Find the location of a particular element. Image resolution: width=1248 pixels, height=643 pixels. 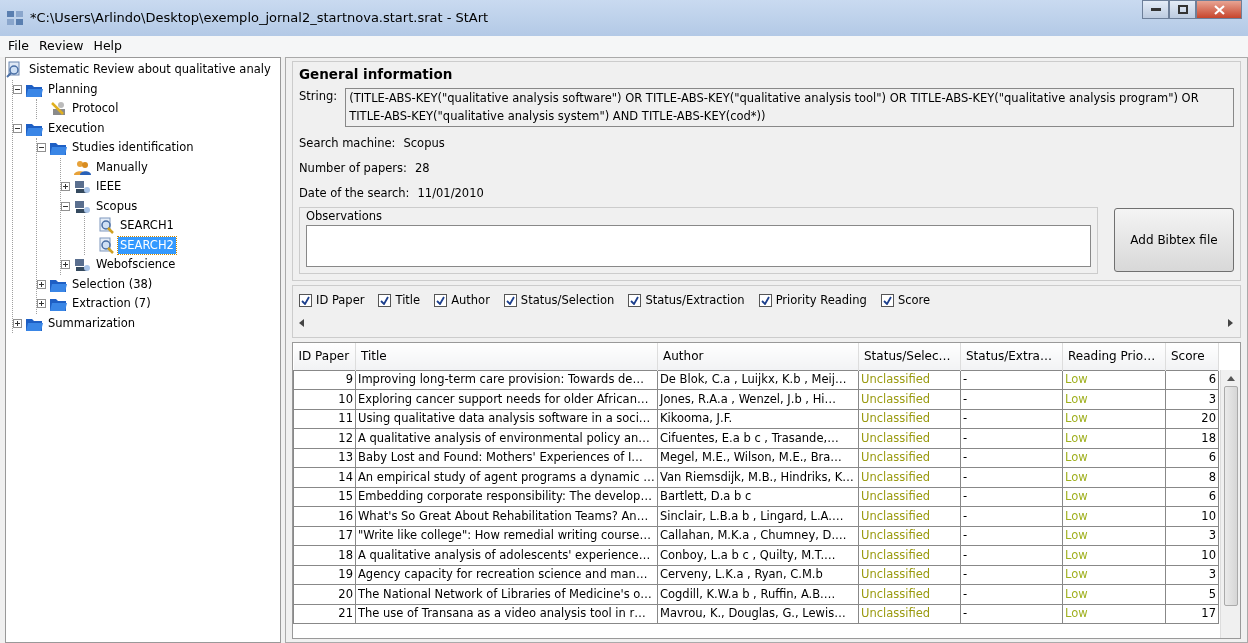

table-cell: 16 is located at coordinates (324, 516).